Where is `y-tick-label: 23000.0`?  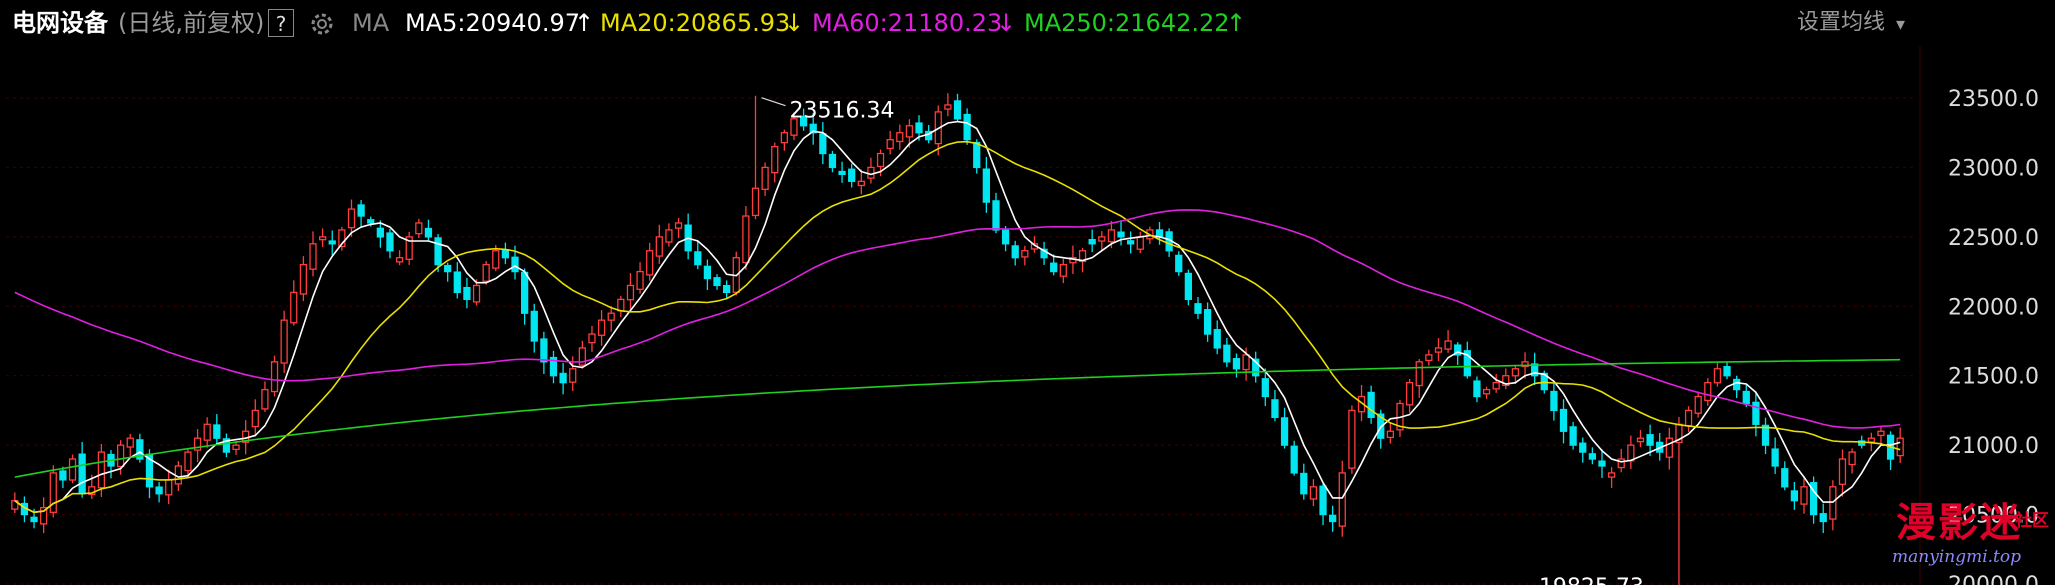 y-tick-label: 23000.0 is located at coordinates (1993, 168).